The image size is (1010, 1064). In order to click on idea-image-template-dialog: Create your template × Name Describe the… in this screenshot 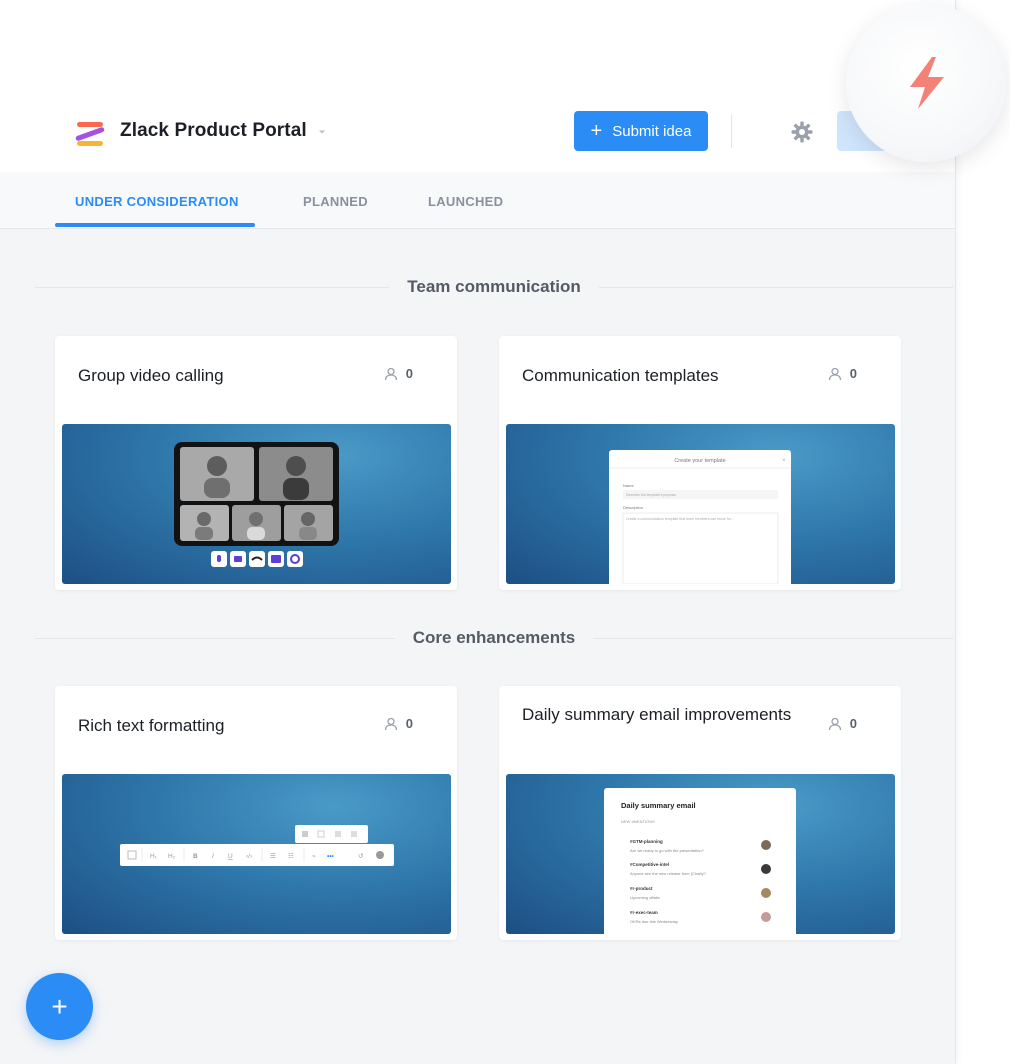, I will do `click(700, 504)`.